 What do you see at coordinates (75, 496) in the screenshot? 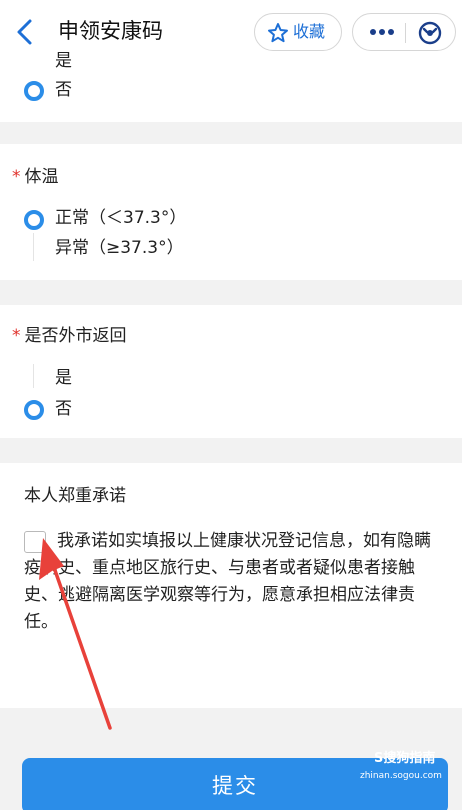
I see `pledge-title: 本人郑重承诺` at bounding box center [75, 496].